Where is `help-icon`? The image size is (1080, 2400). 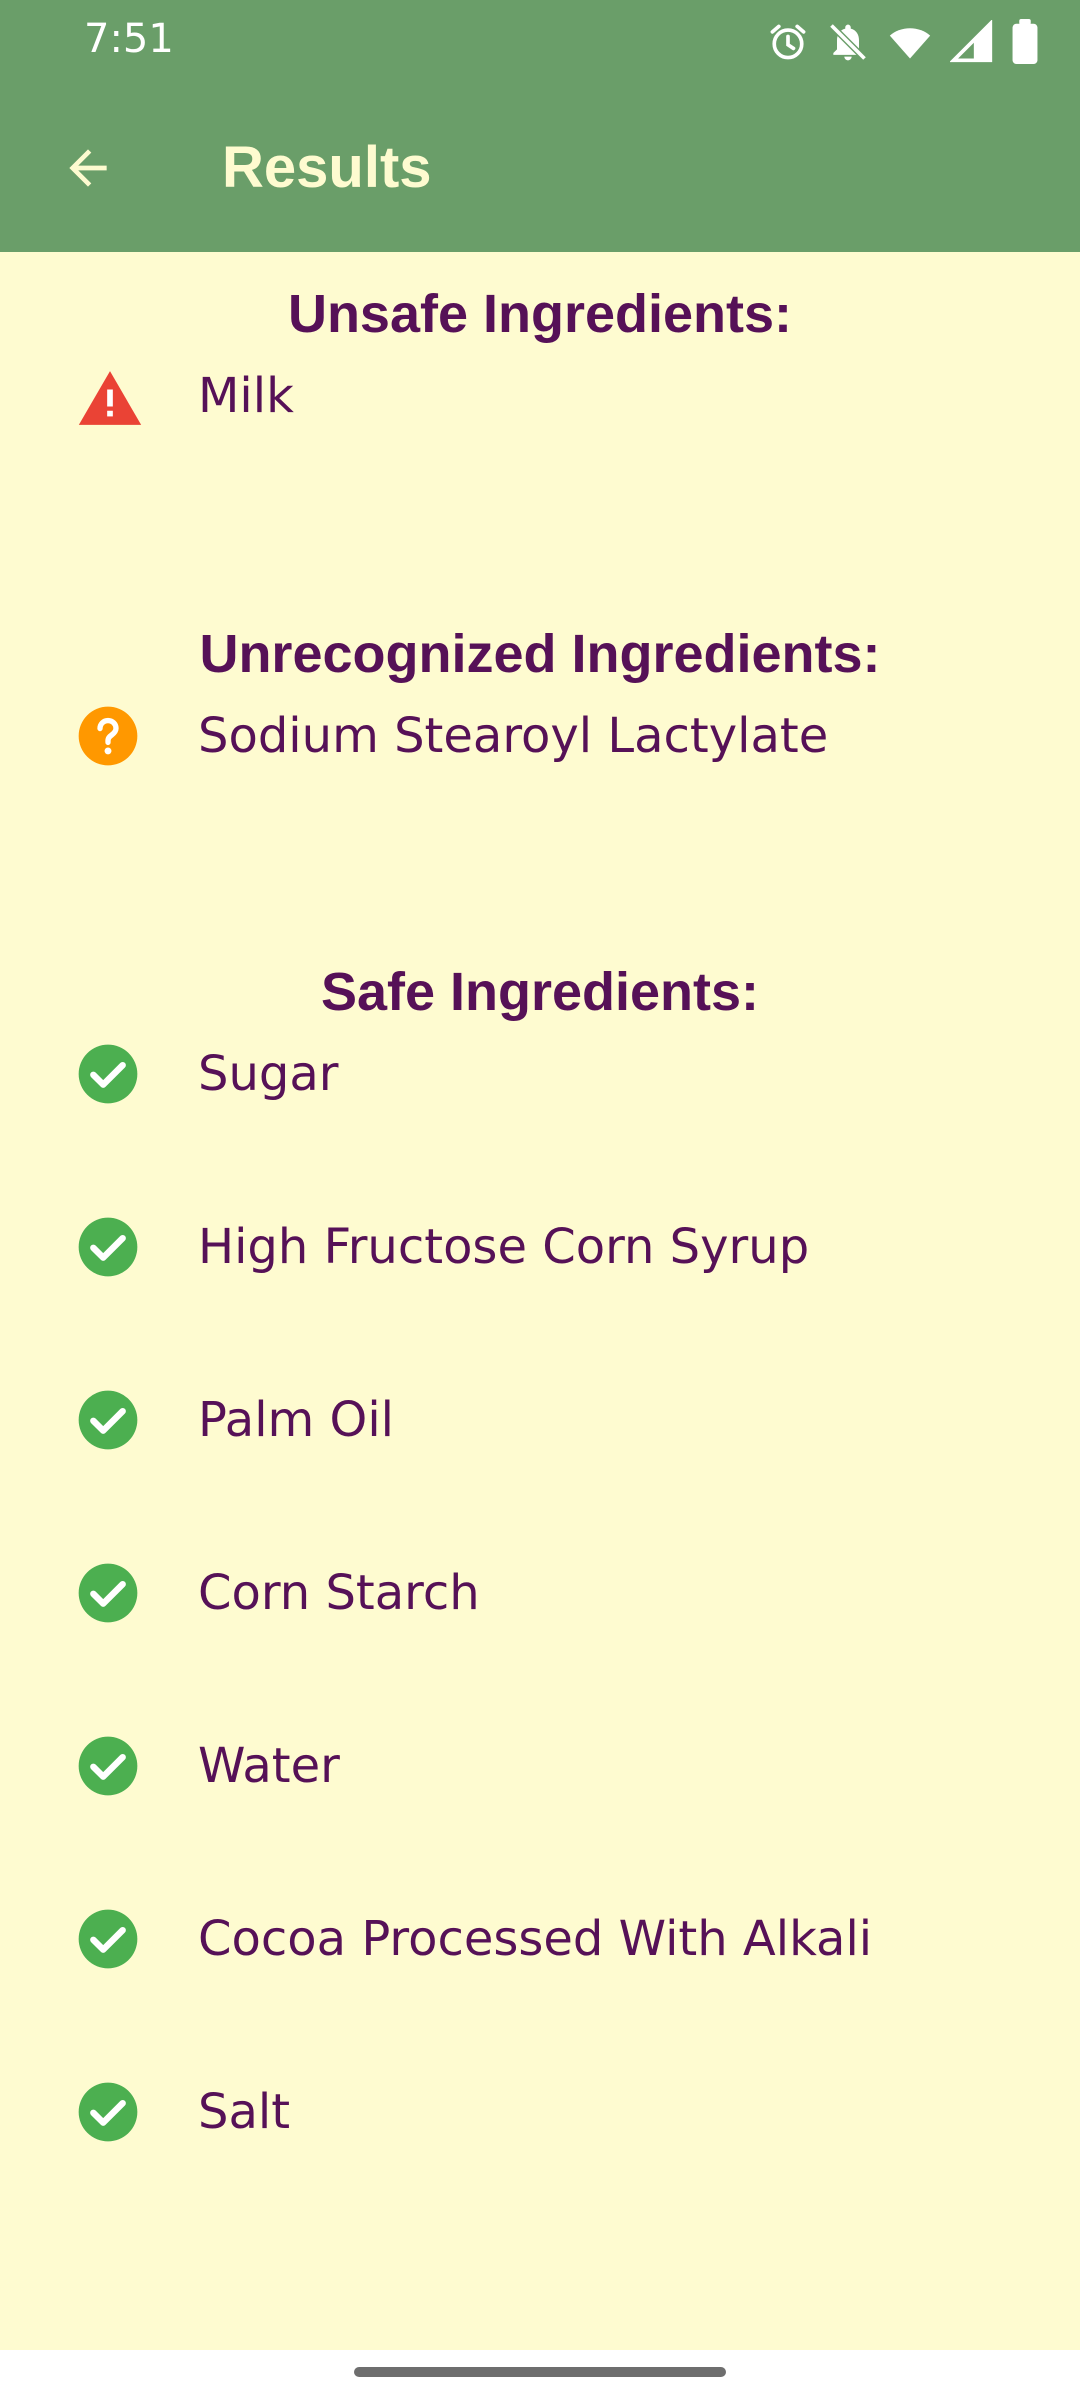
help-icon is located at coordinates (108, 736).